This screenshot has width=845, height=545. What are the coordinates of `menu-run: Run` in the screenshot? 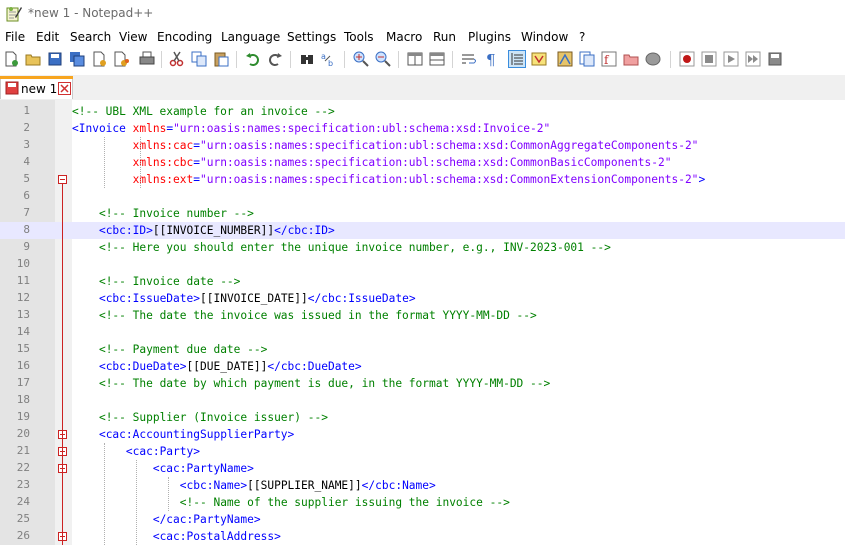 It's located at (444, 37).